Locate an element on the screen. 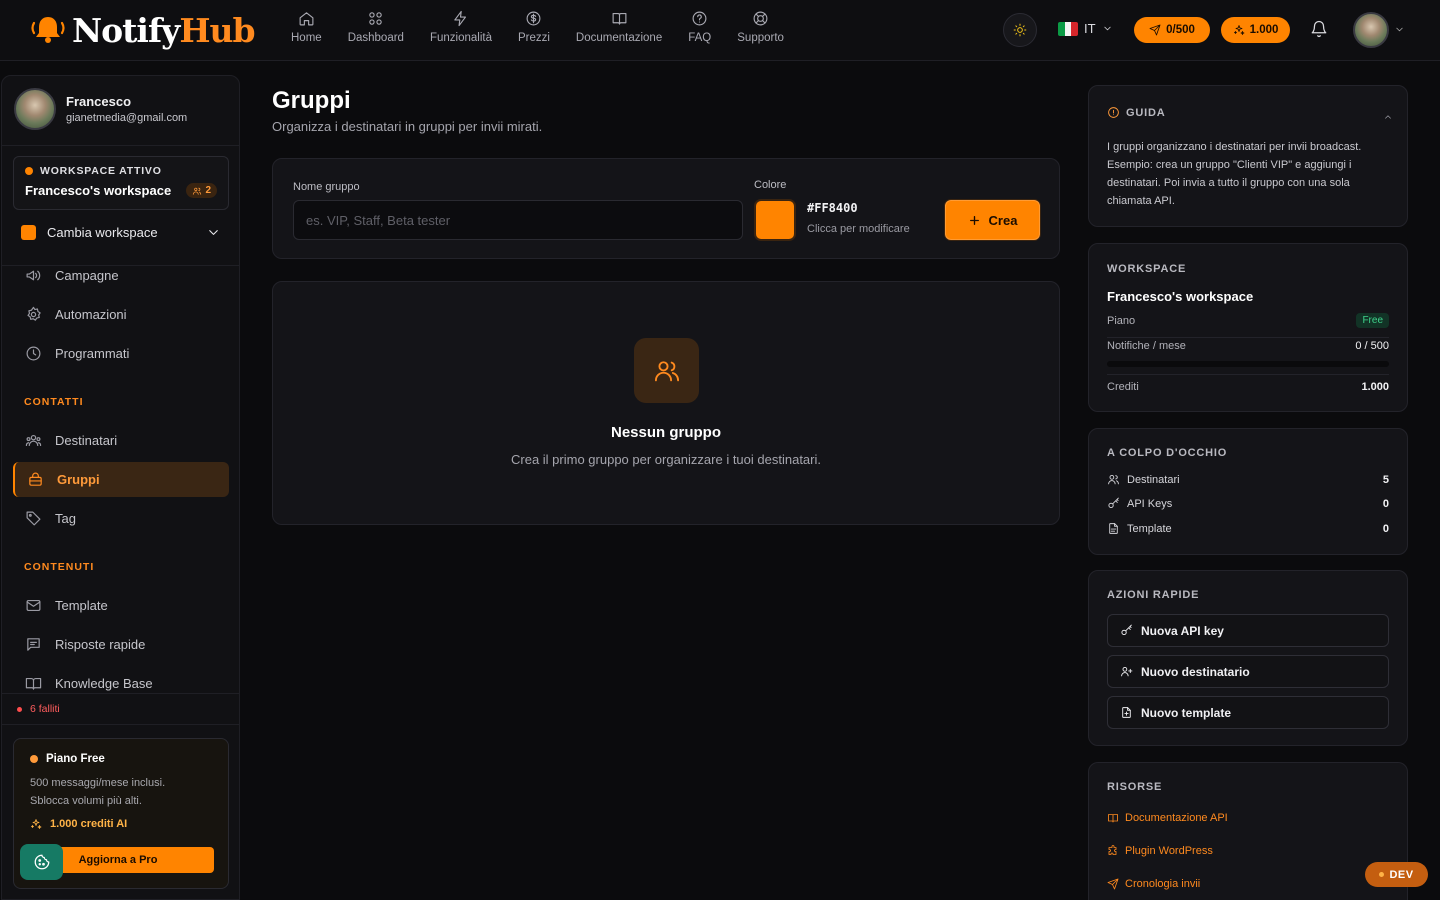 The height and width of the screenshot is (900, 1440). color-swatch-picker is located at coordinates (775, 220).